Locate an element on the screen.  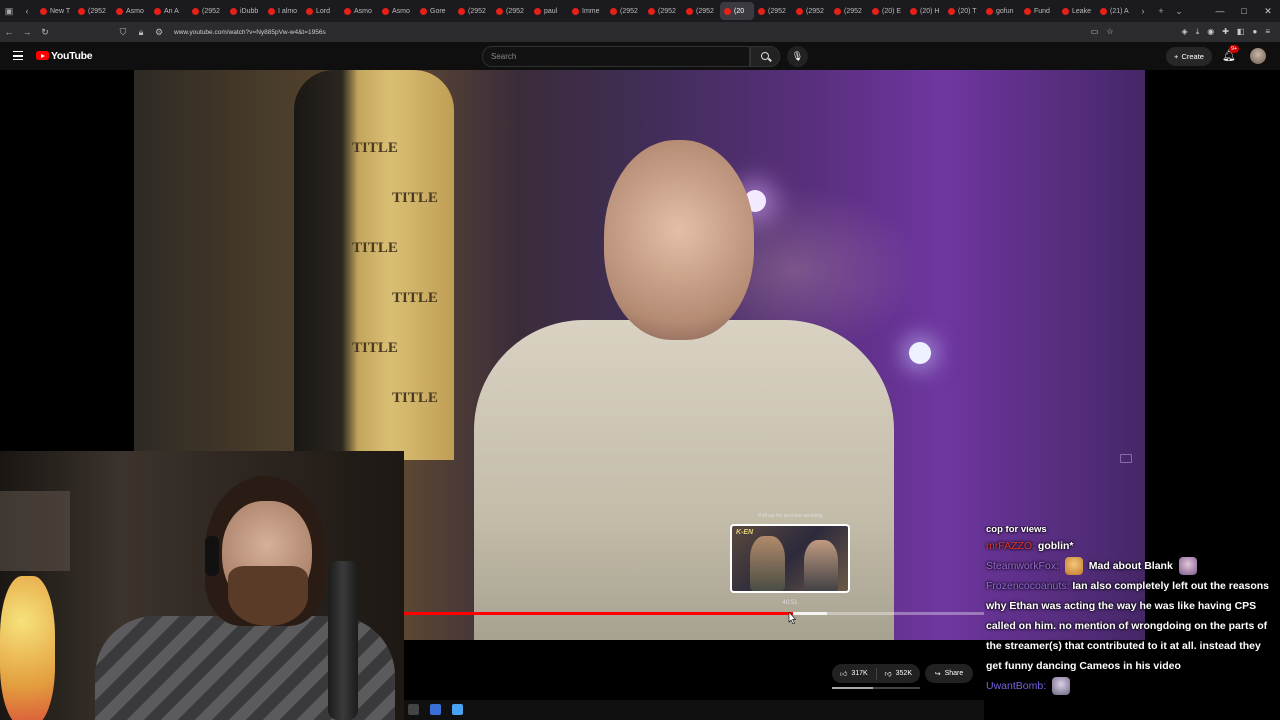
like-dislike-pill: 👍︎ 317K 👎︎ 352K is located at coordinates (876, 673).